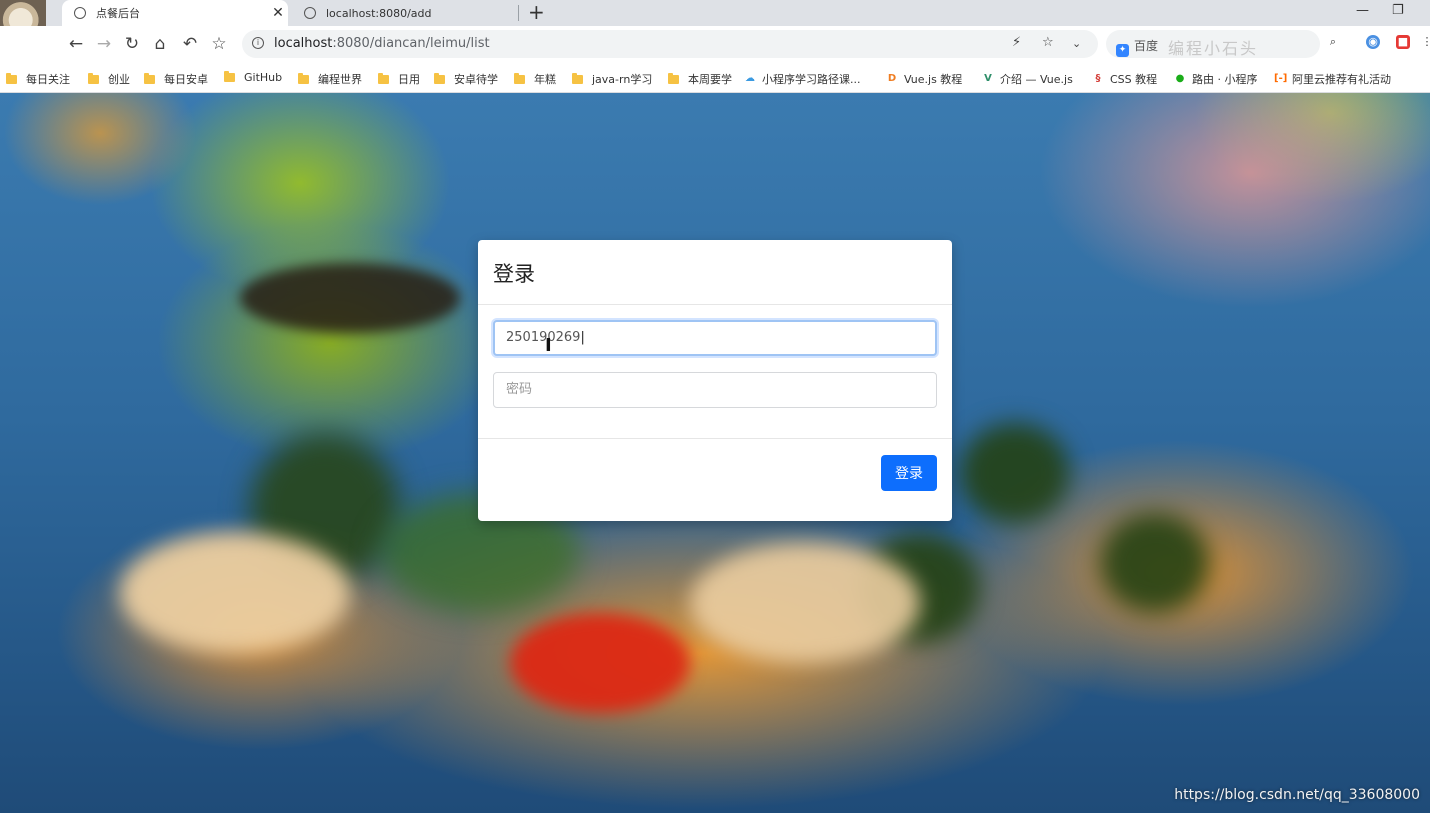 This screenshot has width=1430, height=813. What do you see at coordinates (1297, 795) in the screenshot?
I see `watermark-text: https://blog.csdn.net/qq_33608000` at bounding box center [1297, 795].